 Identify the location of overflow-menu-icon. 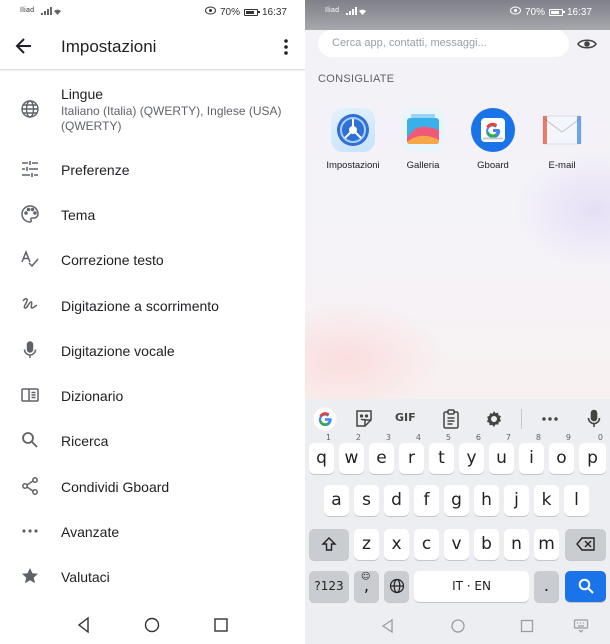
(286, 47).